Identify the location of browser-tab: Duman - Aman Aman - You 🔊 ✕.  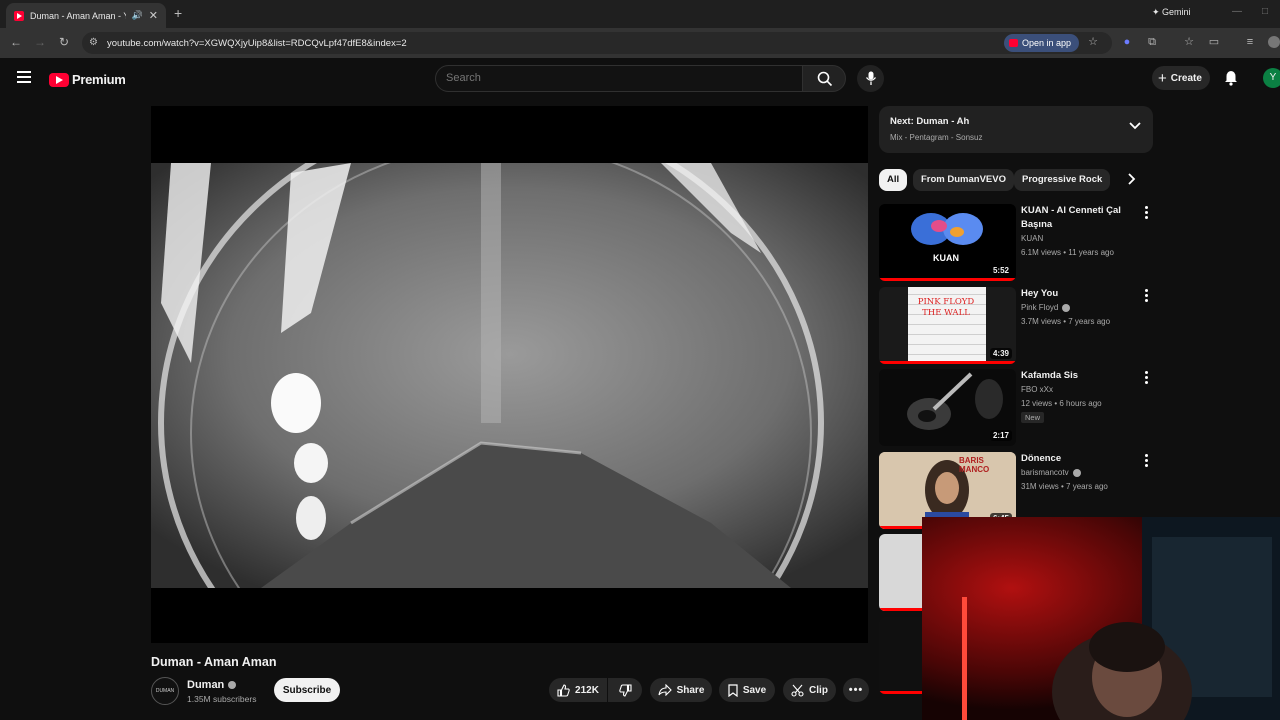
(86, 15).